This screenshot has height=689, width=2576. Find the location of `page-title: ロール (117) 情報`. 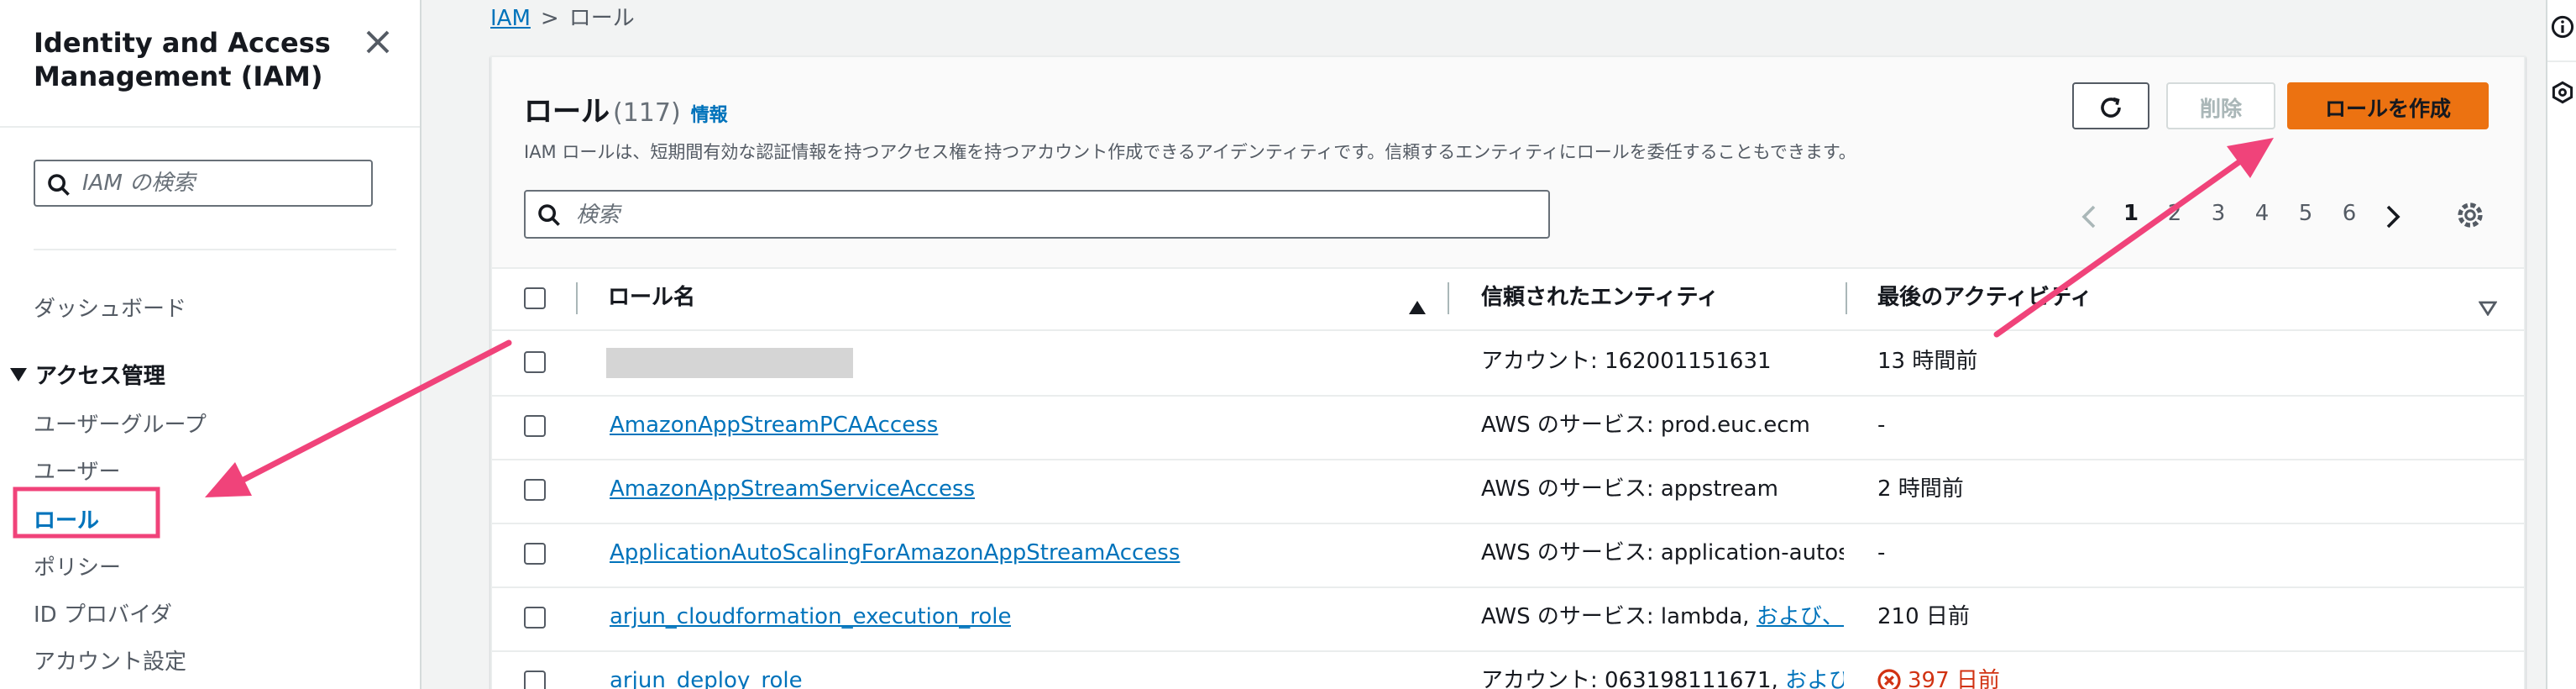

page-title: ロール (117) 情報 is located at coordinates (626, 108).